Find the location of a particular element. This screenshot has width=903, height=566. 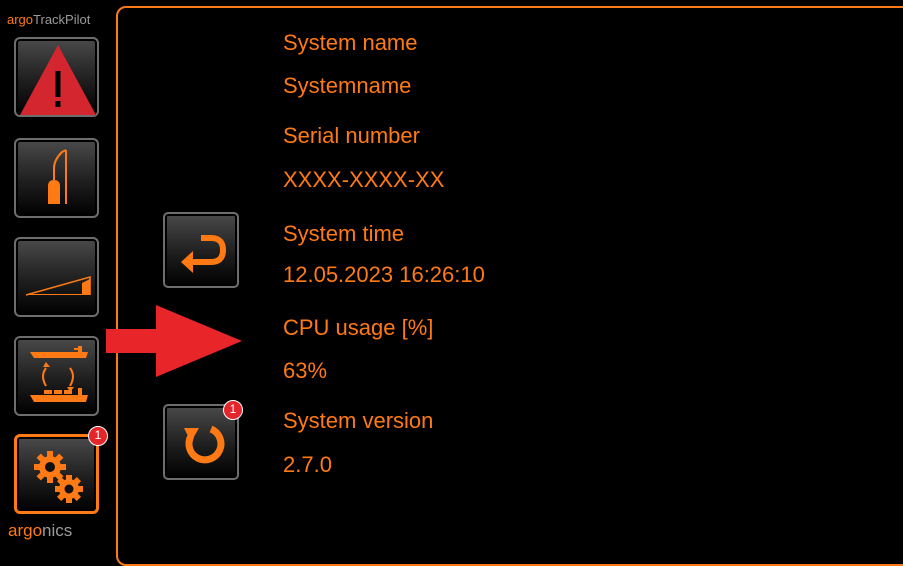

back-button is located at coordinates (201, 250).